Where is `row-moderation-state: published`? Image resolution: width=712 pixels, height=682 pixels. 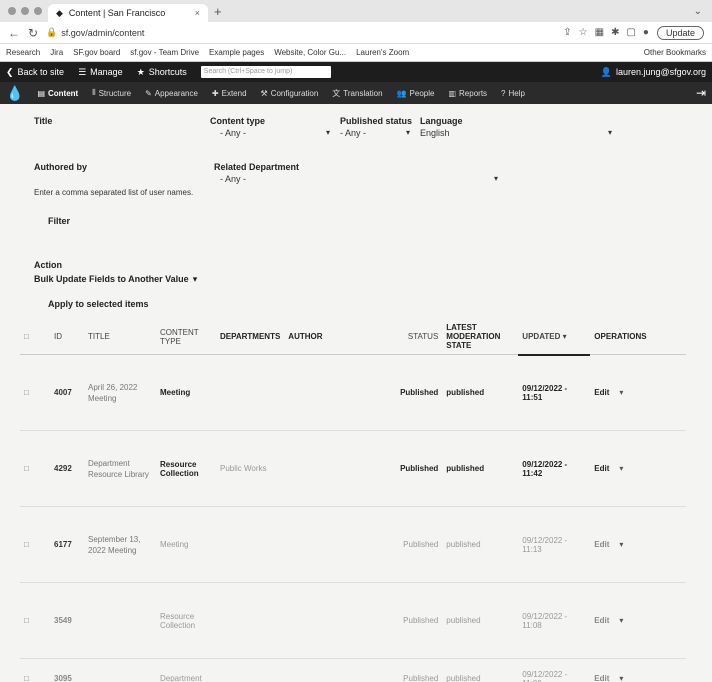 row-moderation-state: published is located at coordinates (480, 620).